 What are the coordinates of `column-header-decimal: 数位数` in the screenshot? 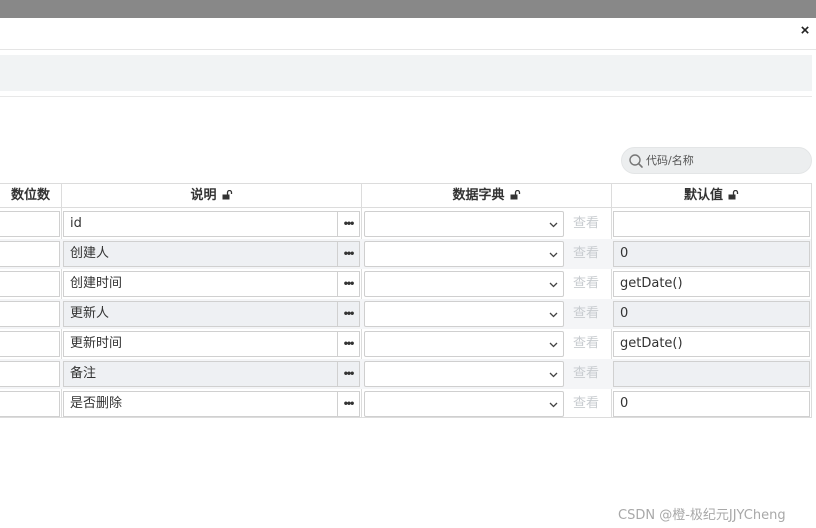 It's located at (30, 196).